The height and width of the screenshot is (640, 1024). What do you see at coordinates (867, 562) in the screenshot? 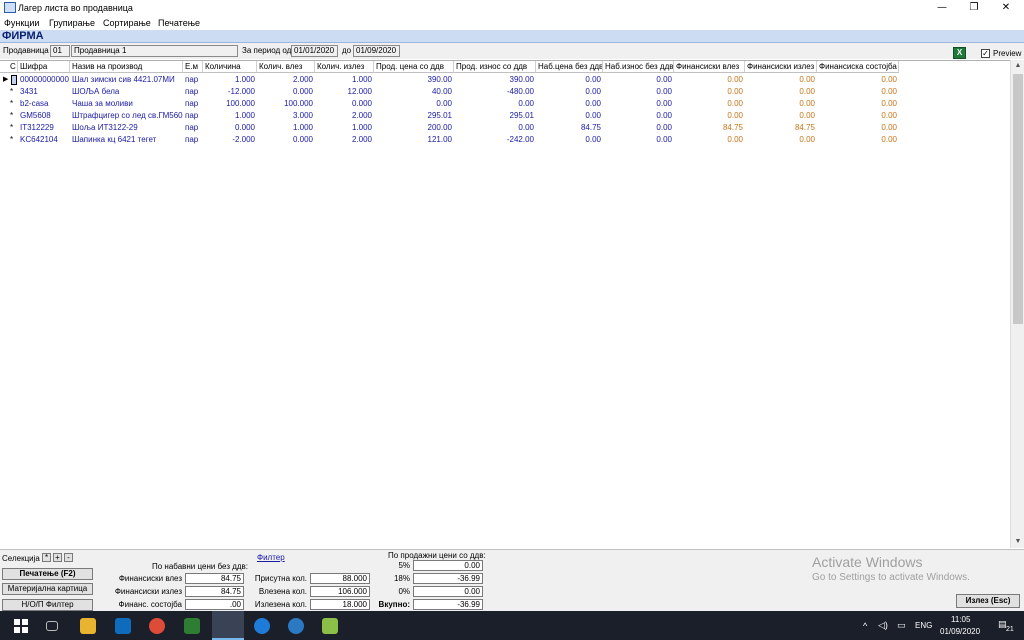
I see `activation-watermark-title: Activate Windows` at bounding box center [867, 562].